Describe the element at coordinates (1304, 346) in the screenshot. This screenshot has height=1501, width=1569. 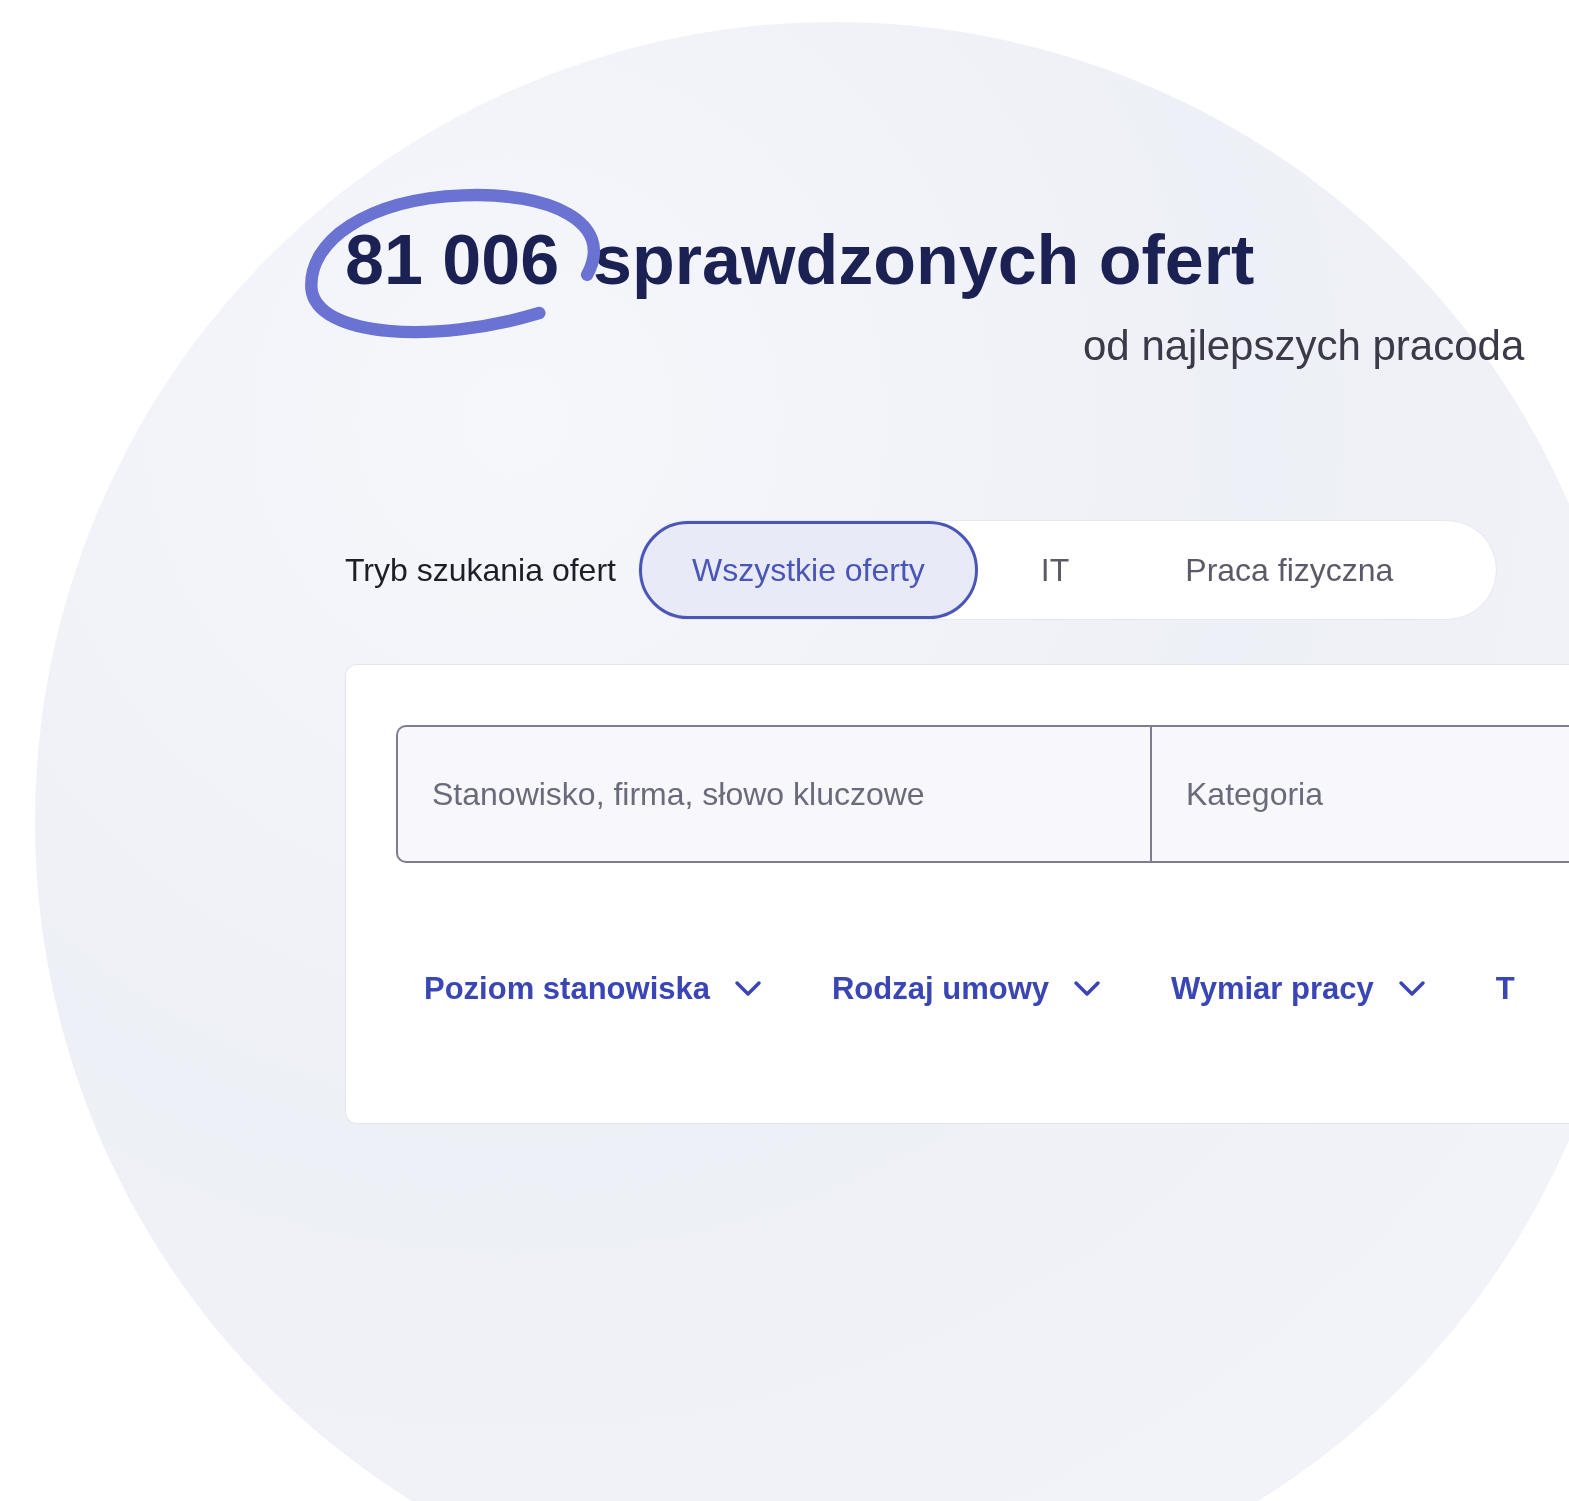
I see `subheading: od najlepszych pracoda` at that location.